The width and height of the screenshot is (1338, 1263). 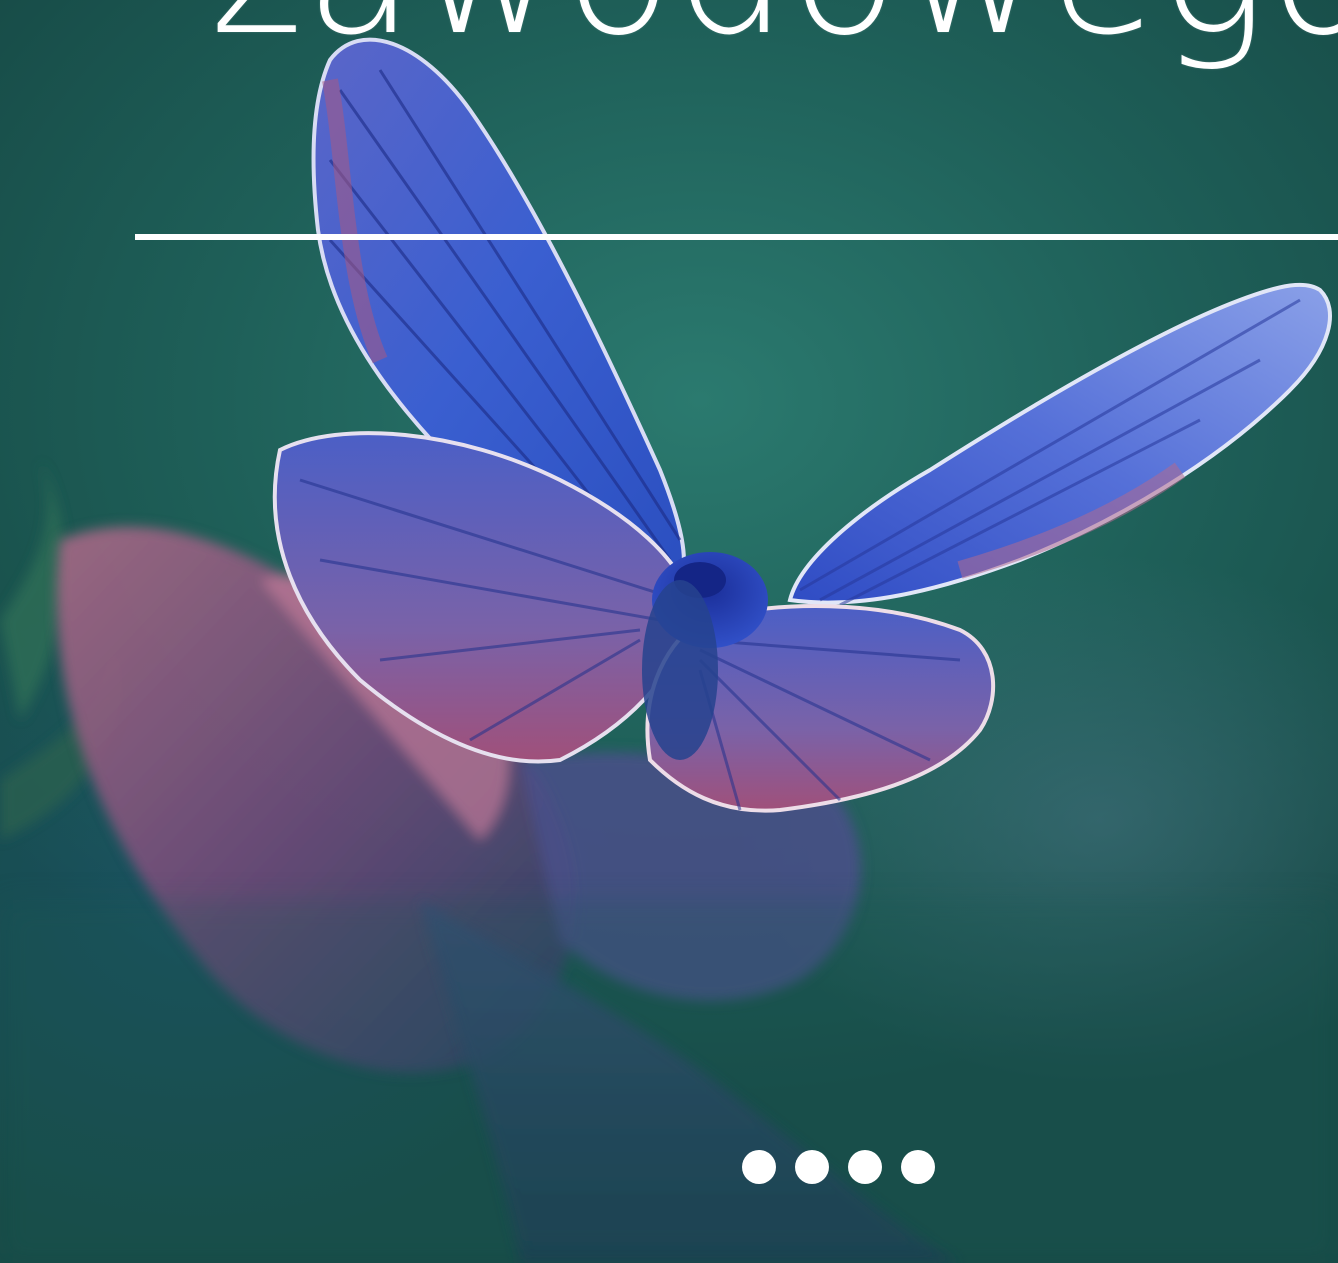 What do you see at coordinates (838, 1167) in the screenshot?
I see `carousel-pagination` at bounding box center [838, 1167].